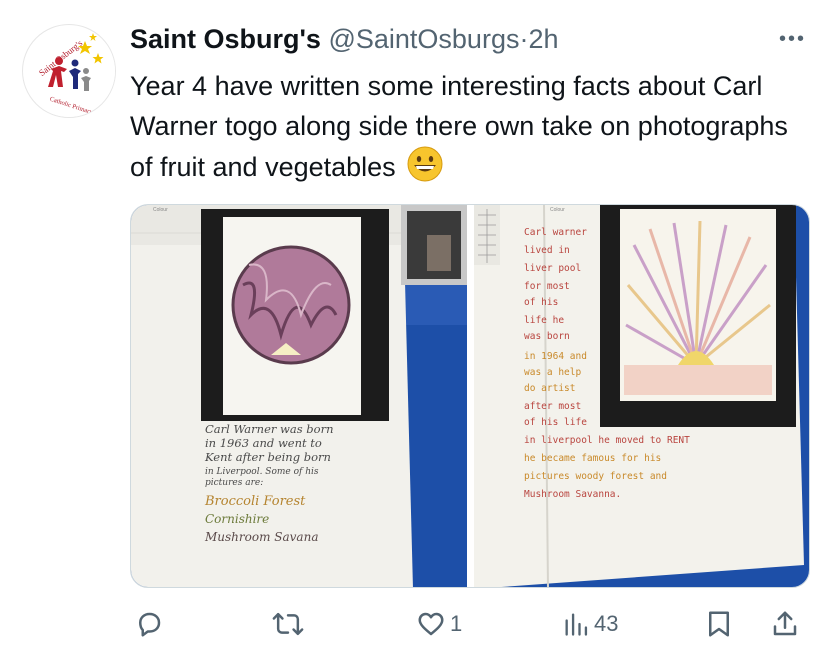 This screenshot has height=656, width=828. Describe the element at coordinates (234, 483) in the screenshot. I see `left-line-5: pictures are:` at that location.